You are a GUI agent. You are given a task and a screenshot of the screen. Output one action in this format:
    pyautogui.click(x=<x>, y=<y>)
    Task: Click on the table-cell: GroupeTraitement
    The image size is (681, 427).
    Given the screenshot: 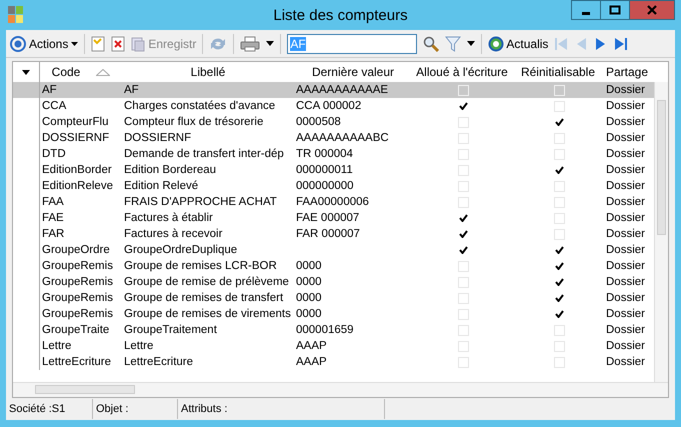 What is the action you would take?
    pyautogui.click(x=170, y=330)
    